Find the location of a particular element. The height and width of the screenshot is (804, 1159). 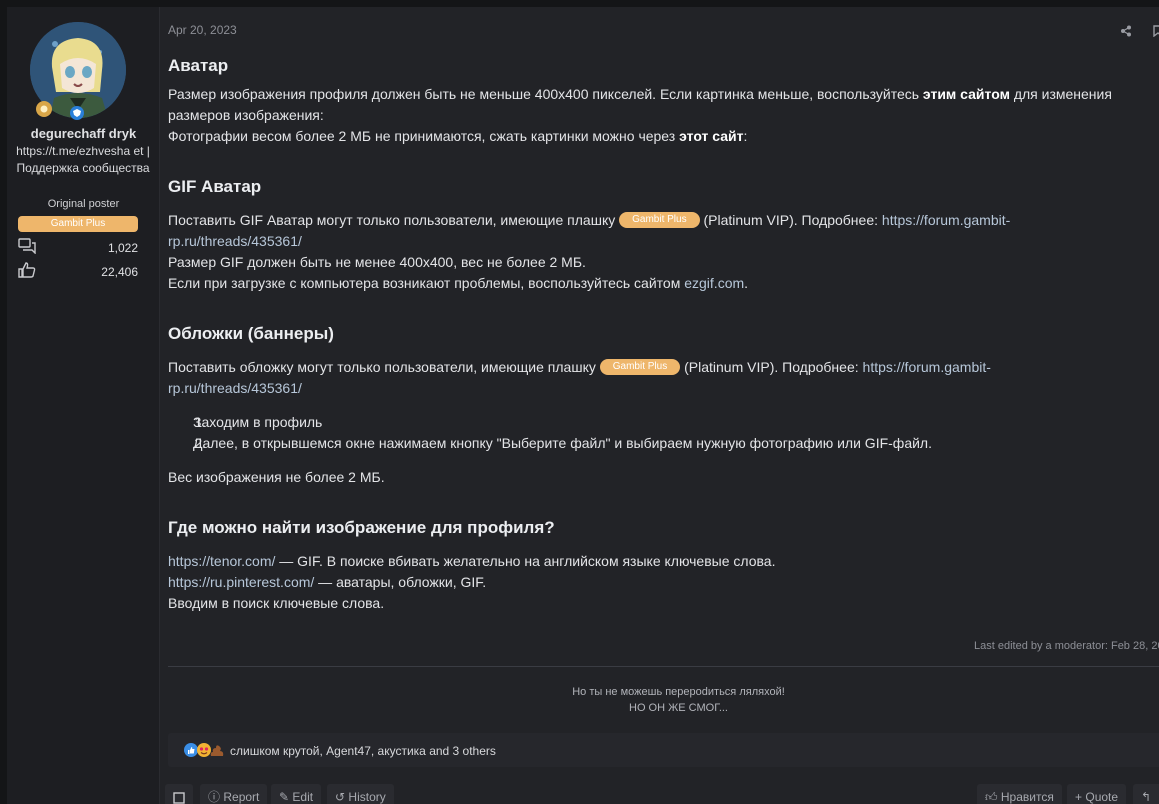

banners-text: (Platinum VIP). Подробнее: is located at coordinates (771, 367).